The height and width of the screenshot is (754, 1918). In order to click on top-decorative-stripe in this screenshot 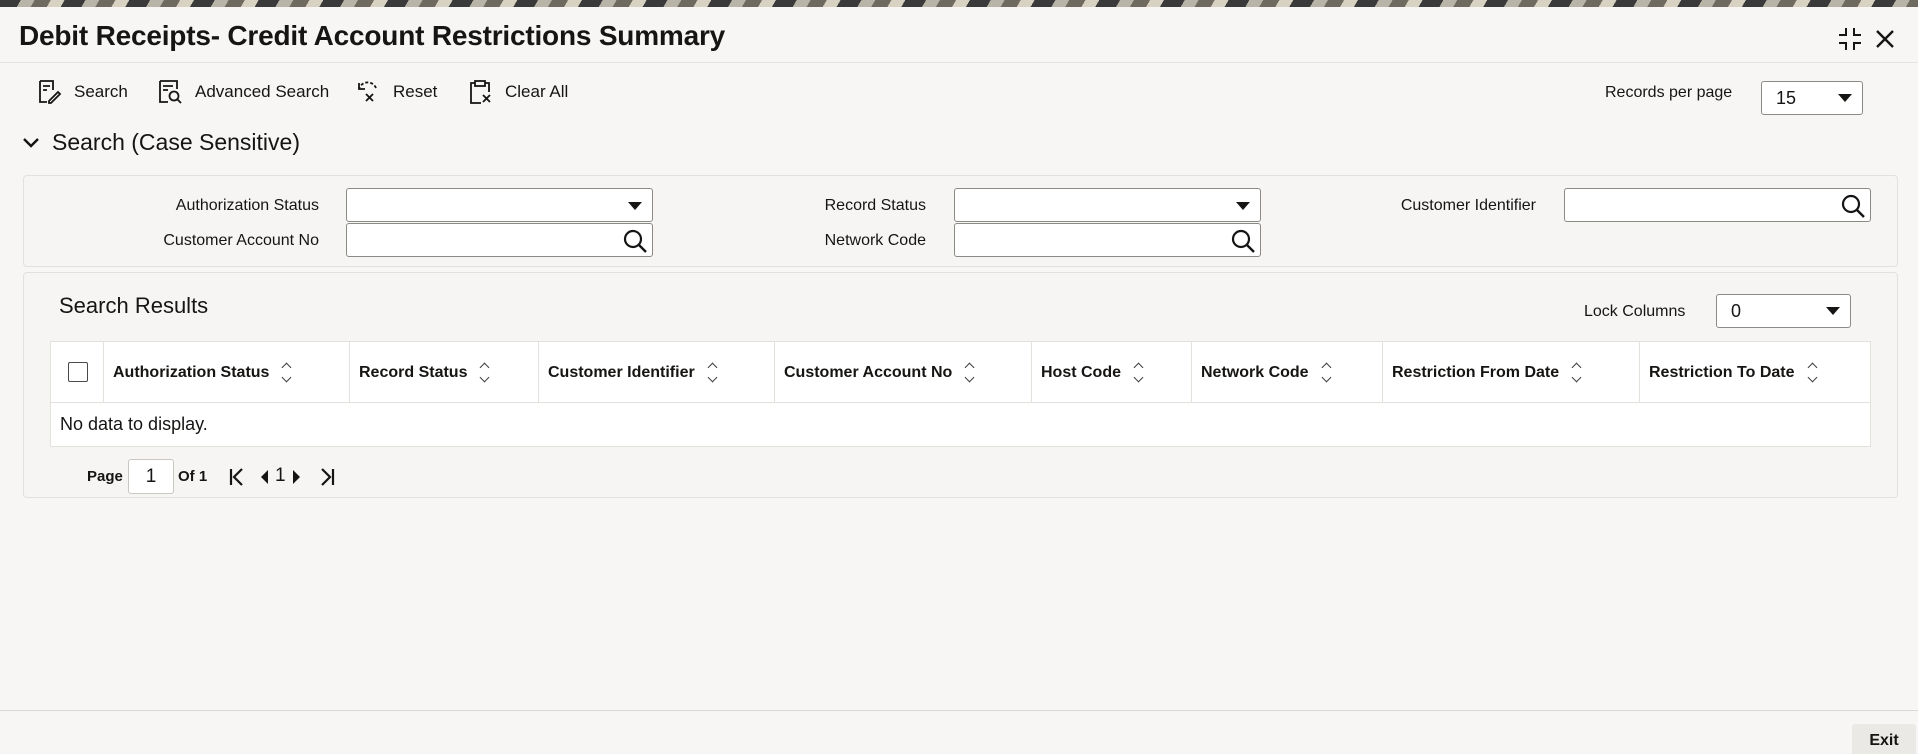, I will do `click(959, 3)`.